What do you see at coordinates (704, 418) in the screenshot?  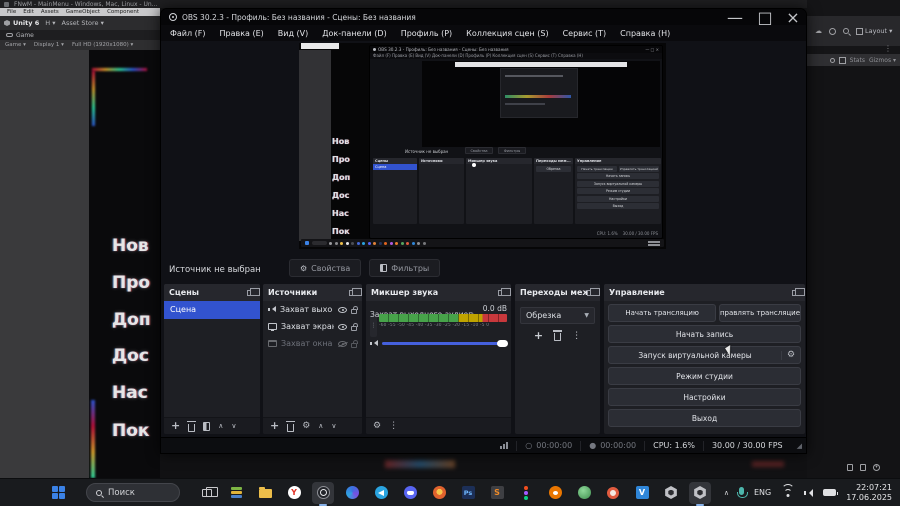 I see `exit-button: Выход` at bounding box center [704, 418].